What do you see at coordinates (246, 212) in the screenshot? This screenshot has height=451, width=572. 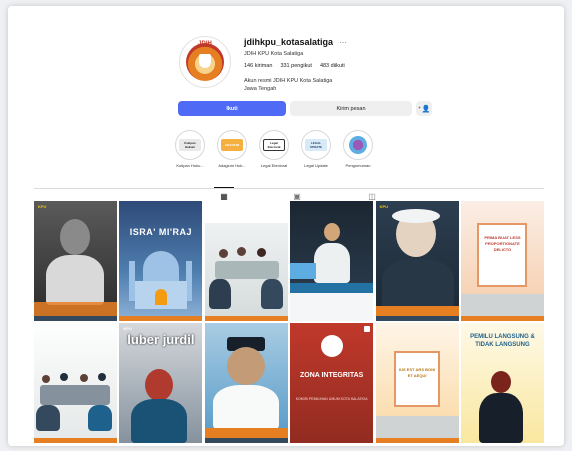 I see `room-wall` at bounding box center [246, 212].